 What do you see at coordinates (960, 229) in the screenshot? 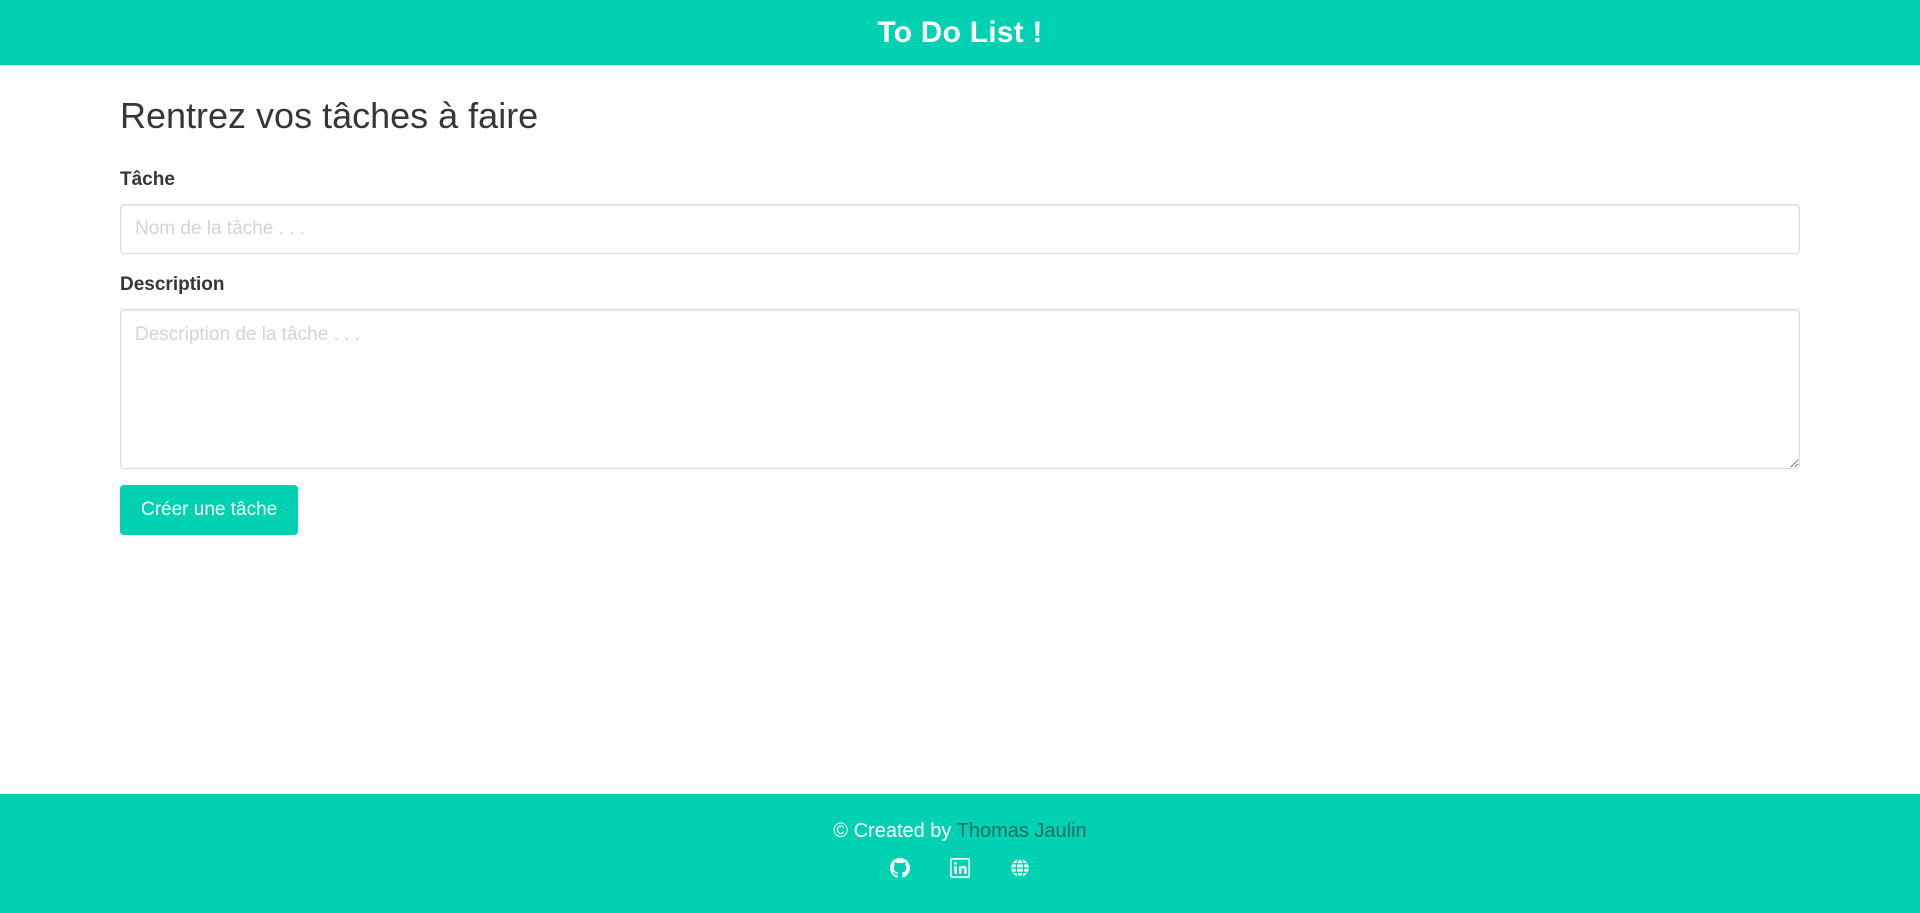
I see `task-name-input` at bounding box center [960, 229].